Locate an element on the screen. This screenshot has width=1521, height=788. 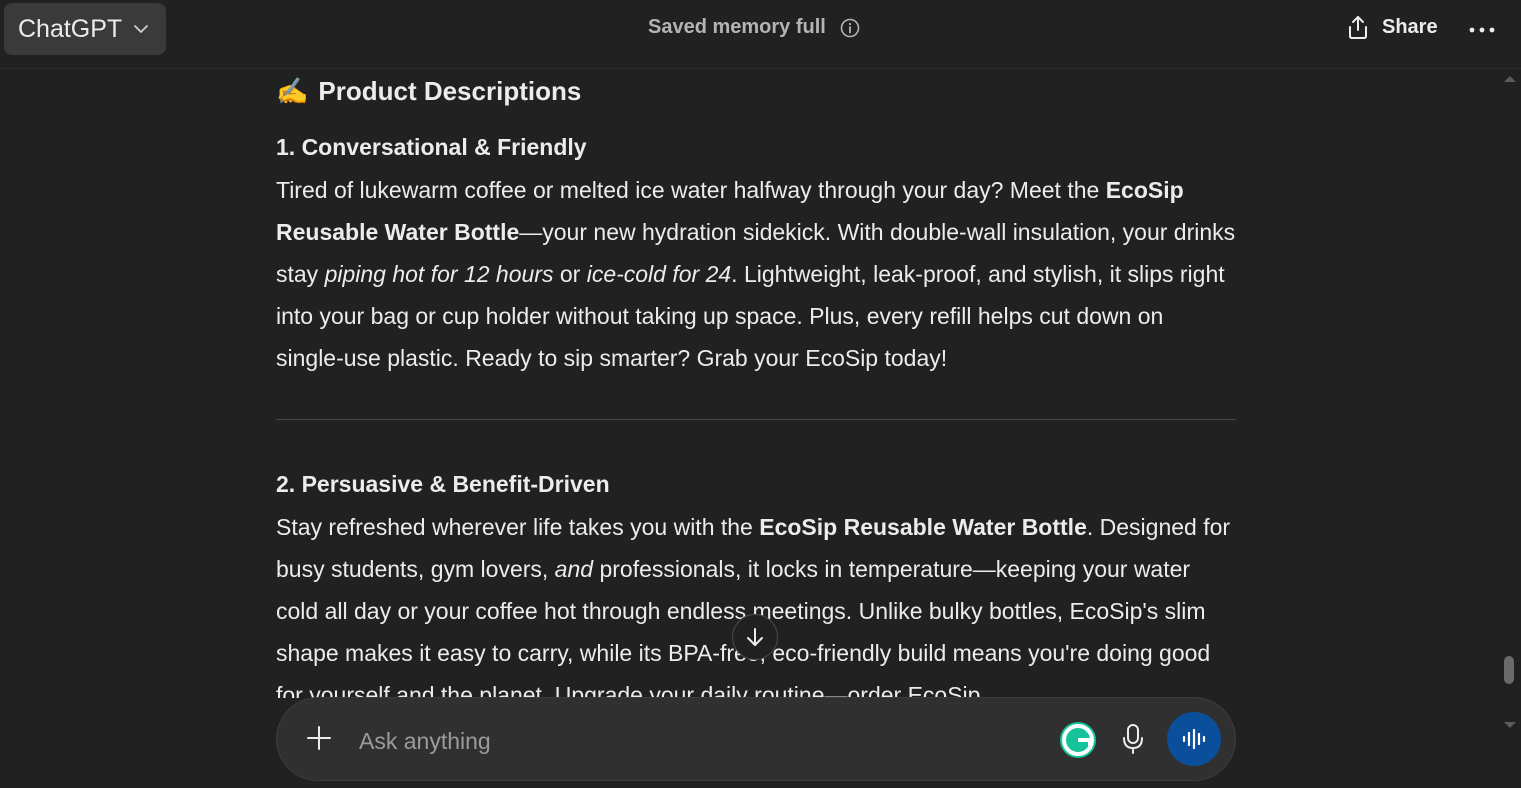
grammarly-icon is located at coordinates (1078, 740).